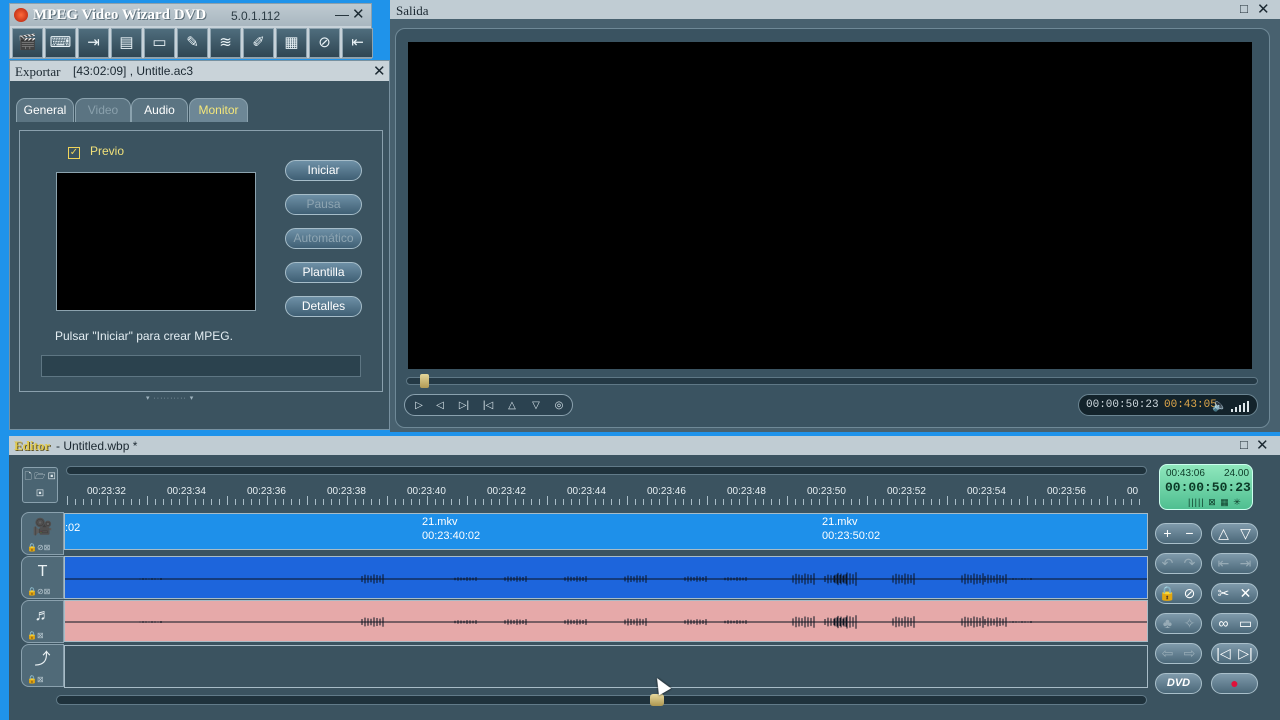 The height and width of the screenshot is (720, 1280). What do you see at coordinates (1244, 444) in the screenshot?
I see `editor-maximize-button: □` at bounding box center [1244, 444].